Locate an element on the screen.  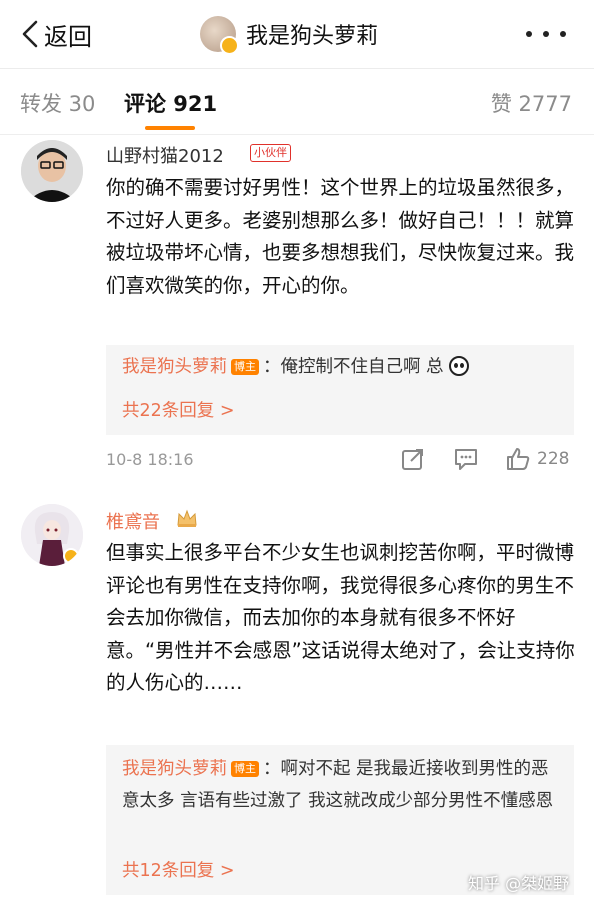
top-bar: 返回 我是狗头萝莉 is located at coordinates (297, 34).